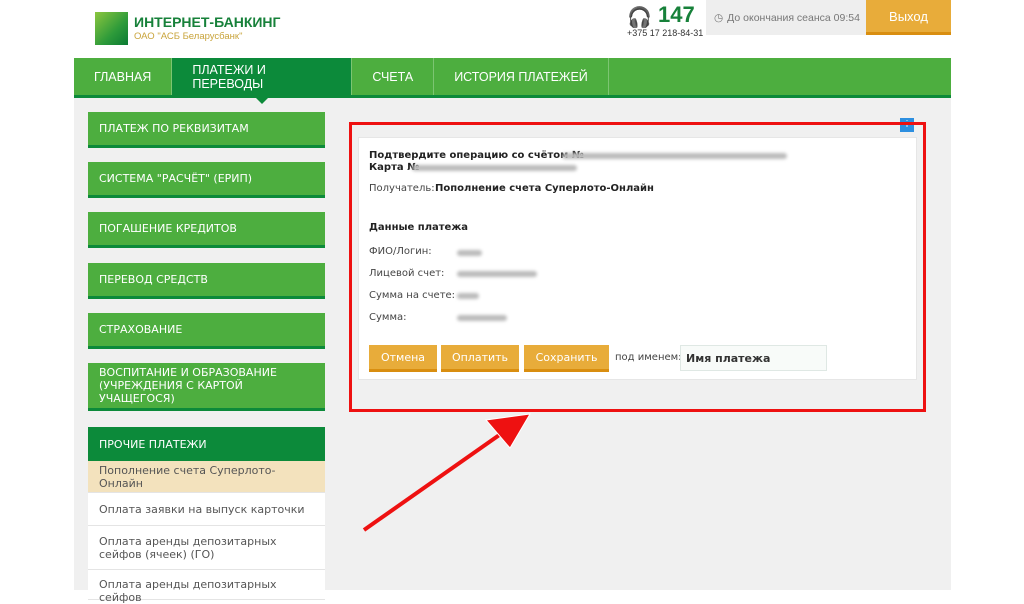  Describe the element at coordinates (439, 477) in the screenshot. I see `arrow-shaft` at that location.